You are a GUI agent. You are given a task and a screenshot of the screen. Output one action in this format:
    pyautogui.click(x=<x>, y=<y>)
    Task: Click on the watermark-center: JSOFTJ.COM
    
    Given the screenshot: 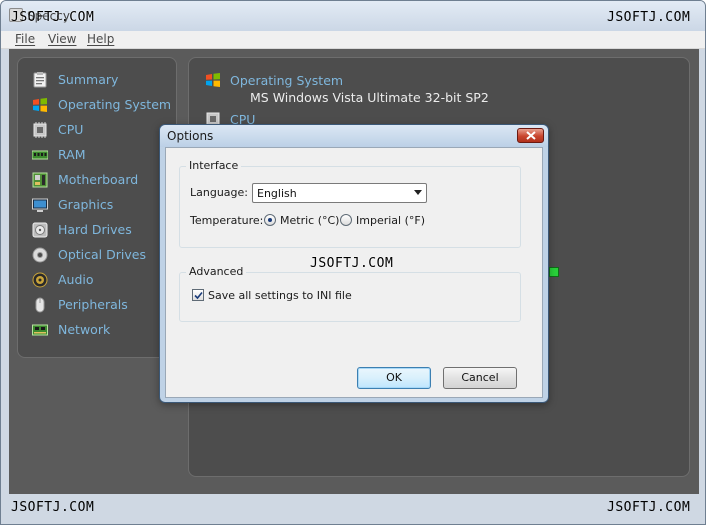 What is the action you would take?
    pyautogui.click(x=352, y=263)
    